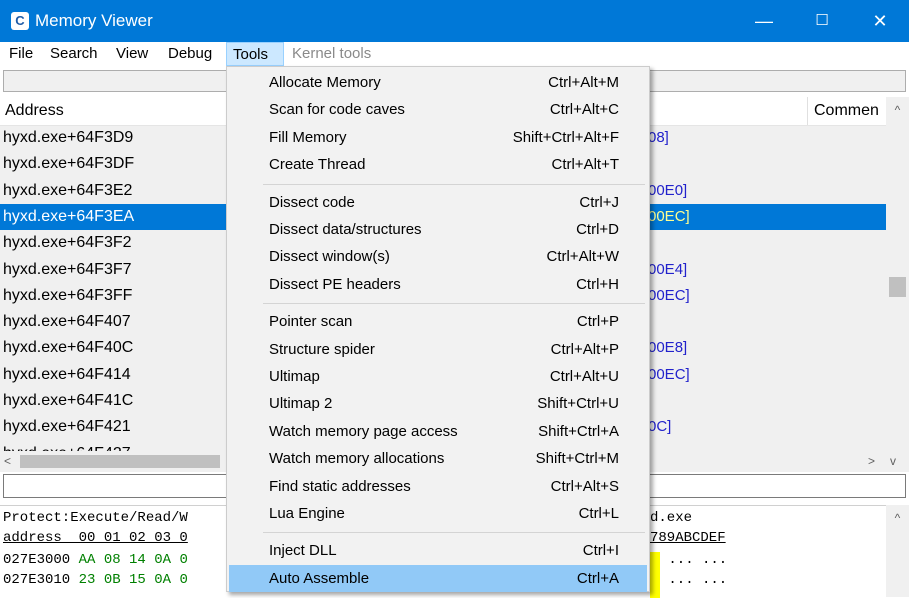 The image size is (909, 598). Describe the element at coordinates (807, 111) in the screenshot. I see `column-divider` at that location.